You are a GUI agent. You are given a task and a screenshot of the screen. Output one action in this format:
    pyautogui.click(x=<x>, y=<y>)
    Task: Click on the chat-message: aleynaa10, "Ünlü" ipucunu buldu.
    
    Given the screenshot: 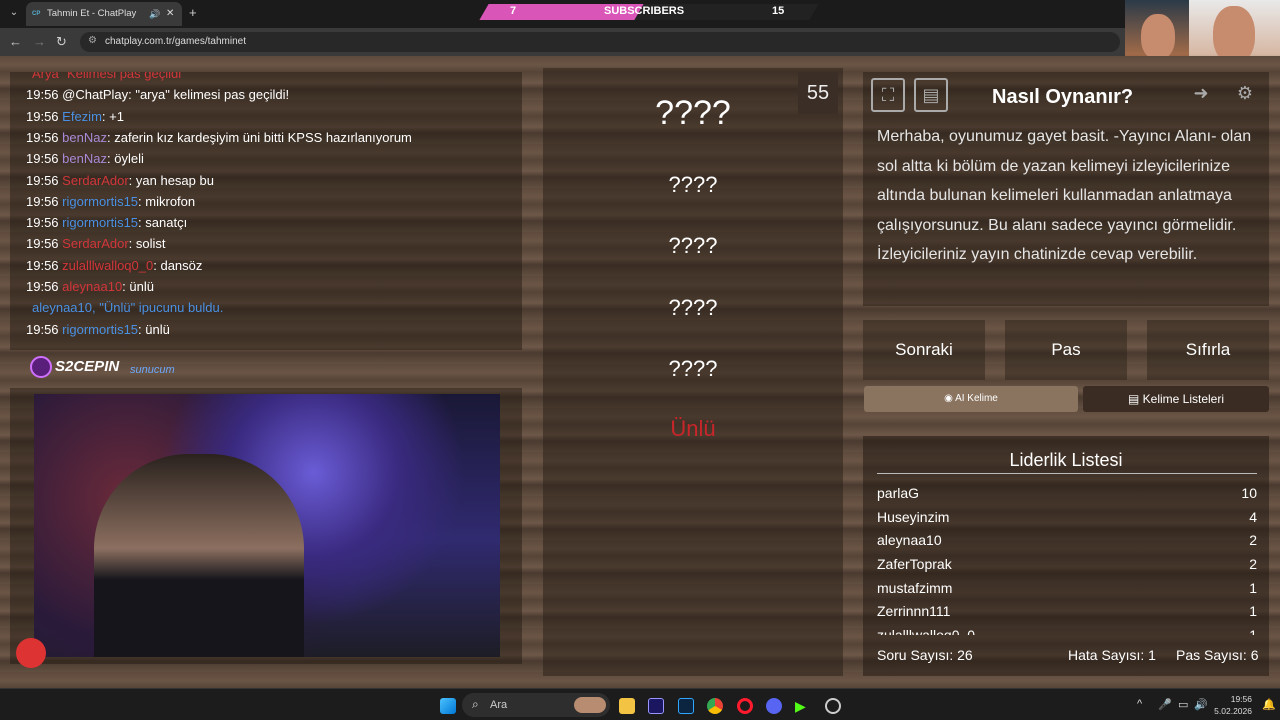 What is the action you would take?
    pyautogui.click(x=127, y=307)
    